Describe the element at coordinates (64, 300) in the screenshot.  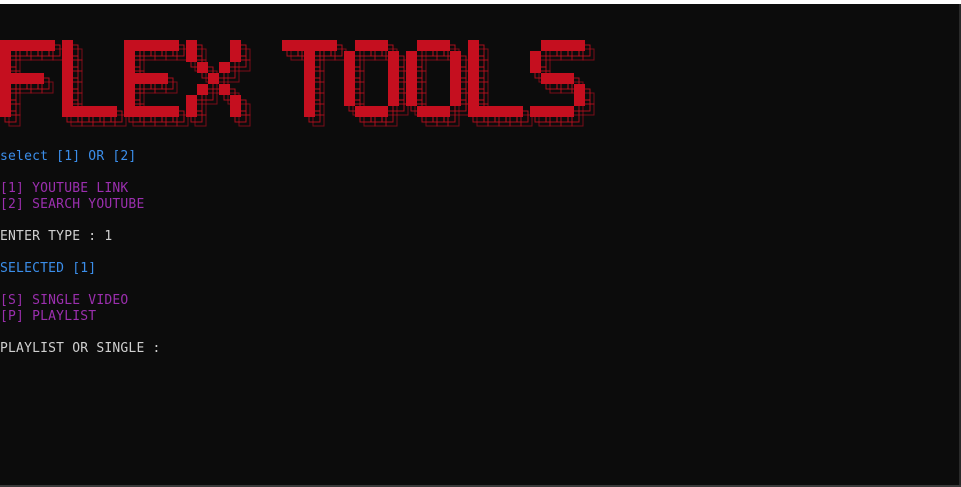
I see `option-single-video: [S] SINGLE VIDEO` at that location.